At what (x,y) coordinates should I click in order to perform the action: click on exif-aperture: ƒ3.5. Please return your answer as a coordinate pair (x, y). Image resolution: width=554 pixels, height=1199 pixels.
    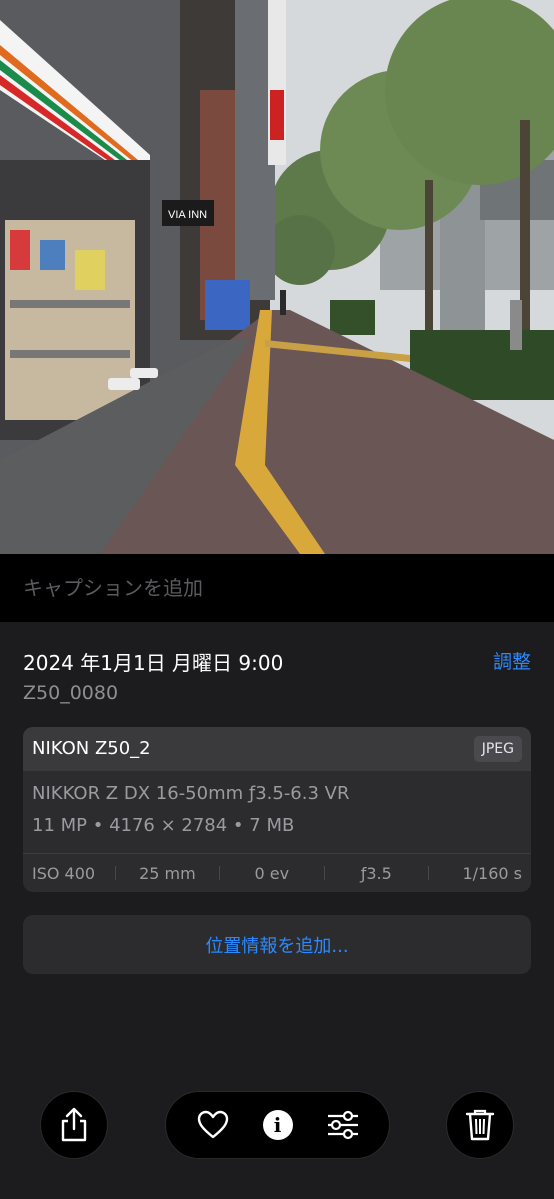
    Looking at the image, I should click on (376, 873).